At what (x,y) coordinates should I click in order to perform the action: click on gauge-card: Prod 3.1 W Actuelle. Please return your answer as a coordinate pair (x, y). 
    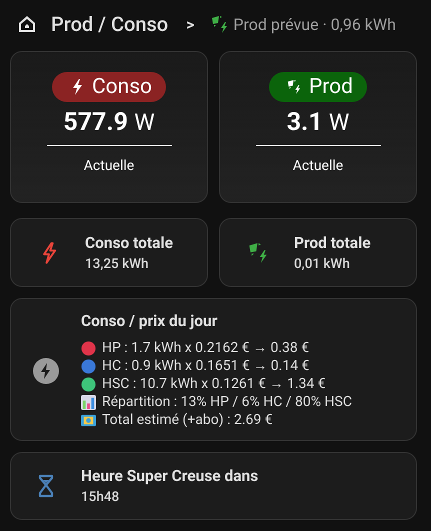
    Looking at the image, I should click on (318, 127).